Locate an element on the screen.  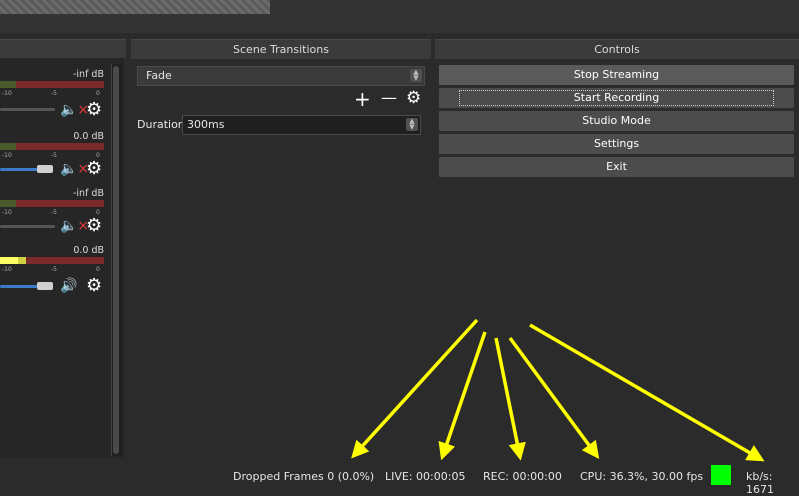
transitions-header: Scene Transitions is located at coordinates (281, 49).